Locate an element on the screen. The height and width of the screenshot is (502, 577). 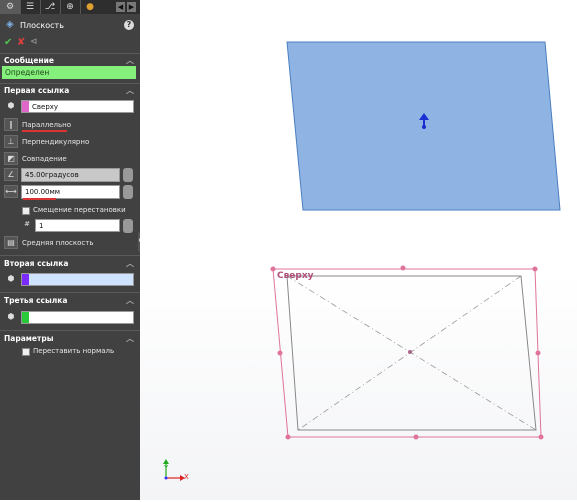
angle-spinner is located at coordinates (128, 175).